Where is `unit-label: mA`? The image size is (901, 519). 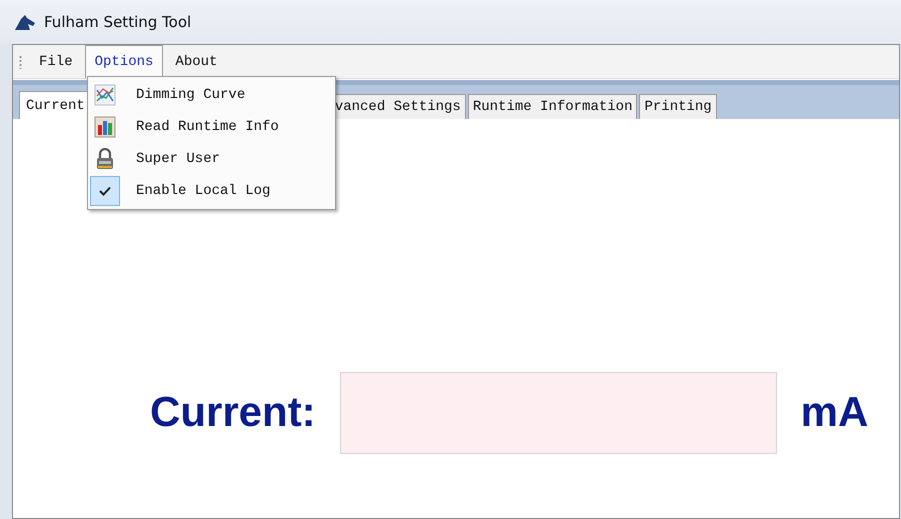 unit-label: mA is located at coordinates (834, 412).